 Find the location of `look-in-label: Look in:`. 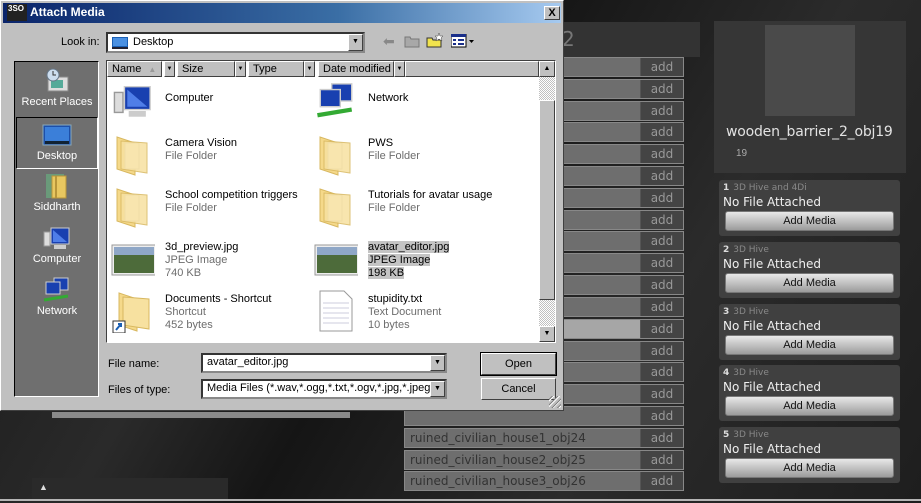

look-in-label: Look in: is located at coordinates (80, 42).